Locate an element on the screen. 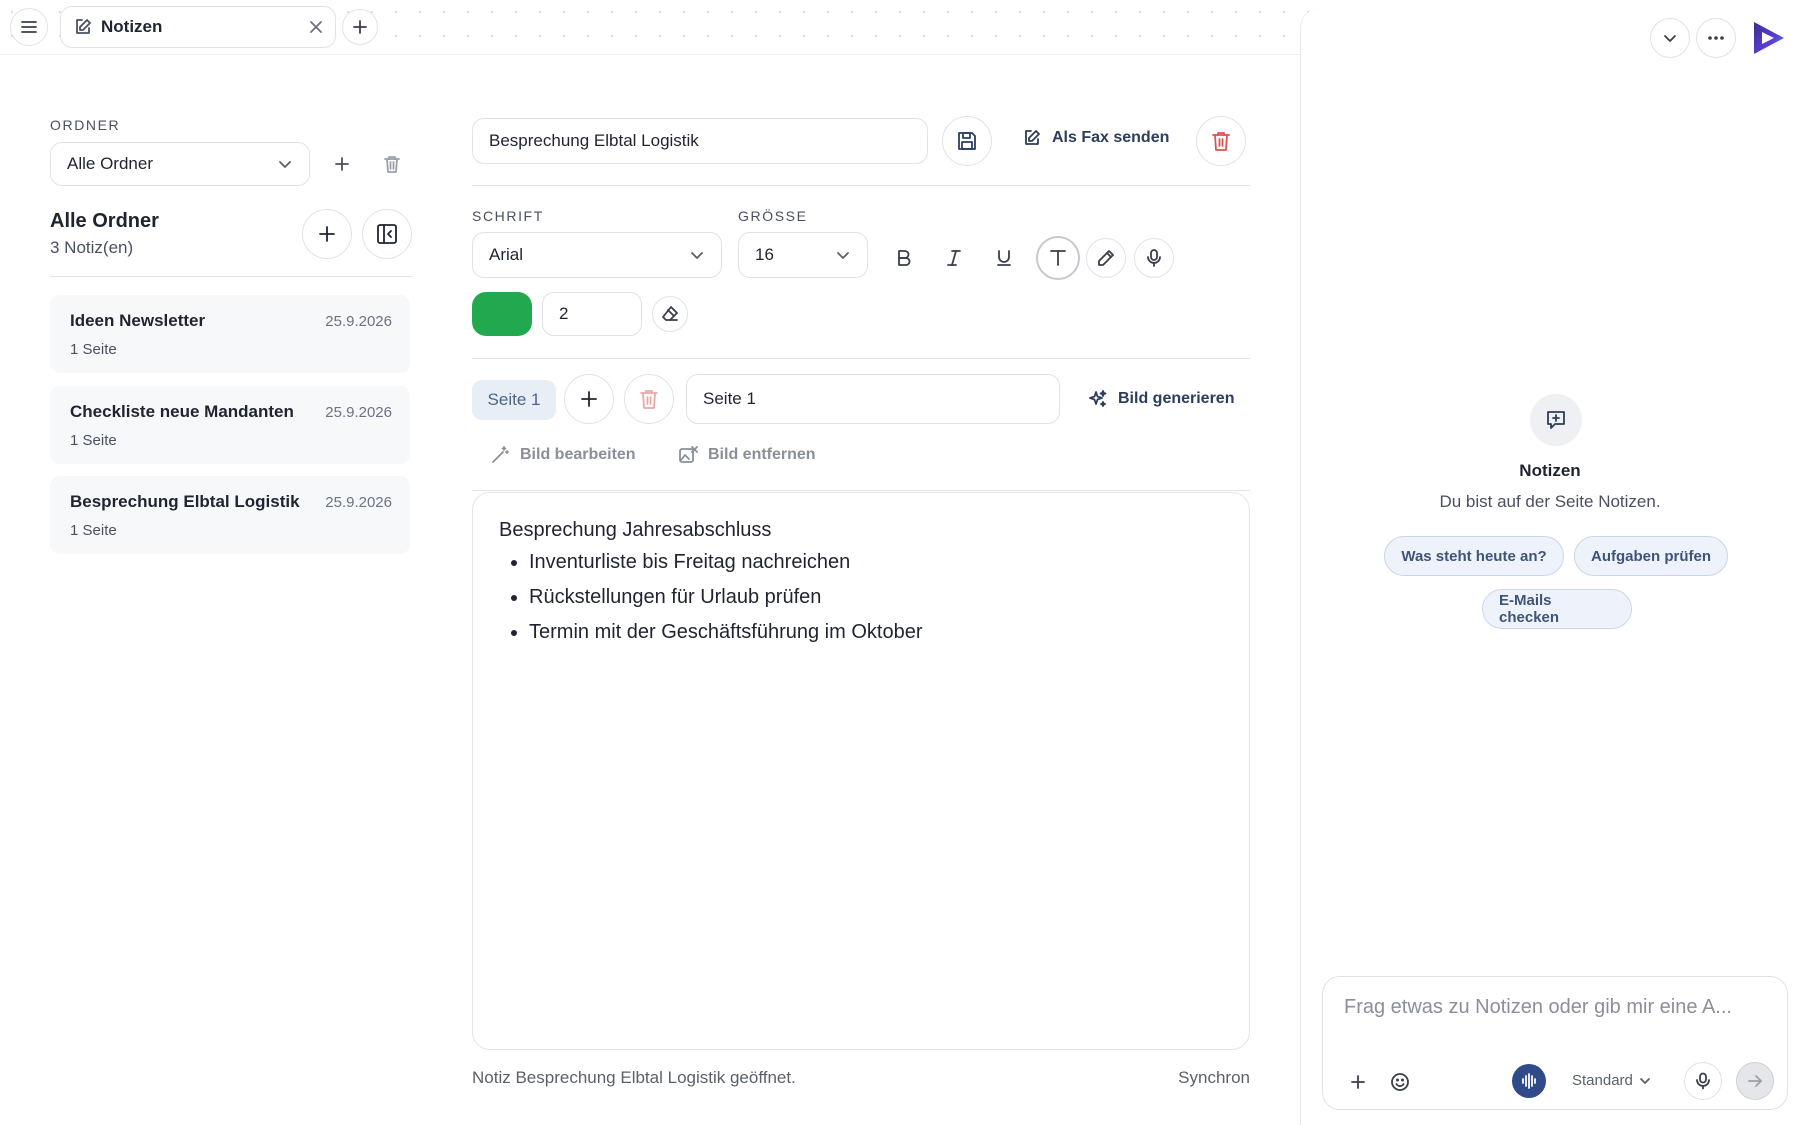  app-logo is located at coordinates (1768, 38).